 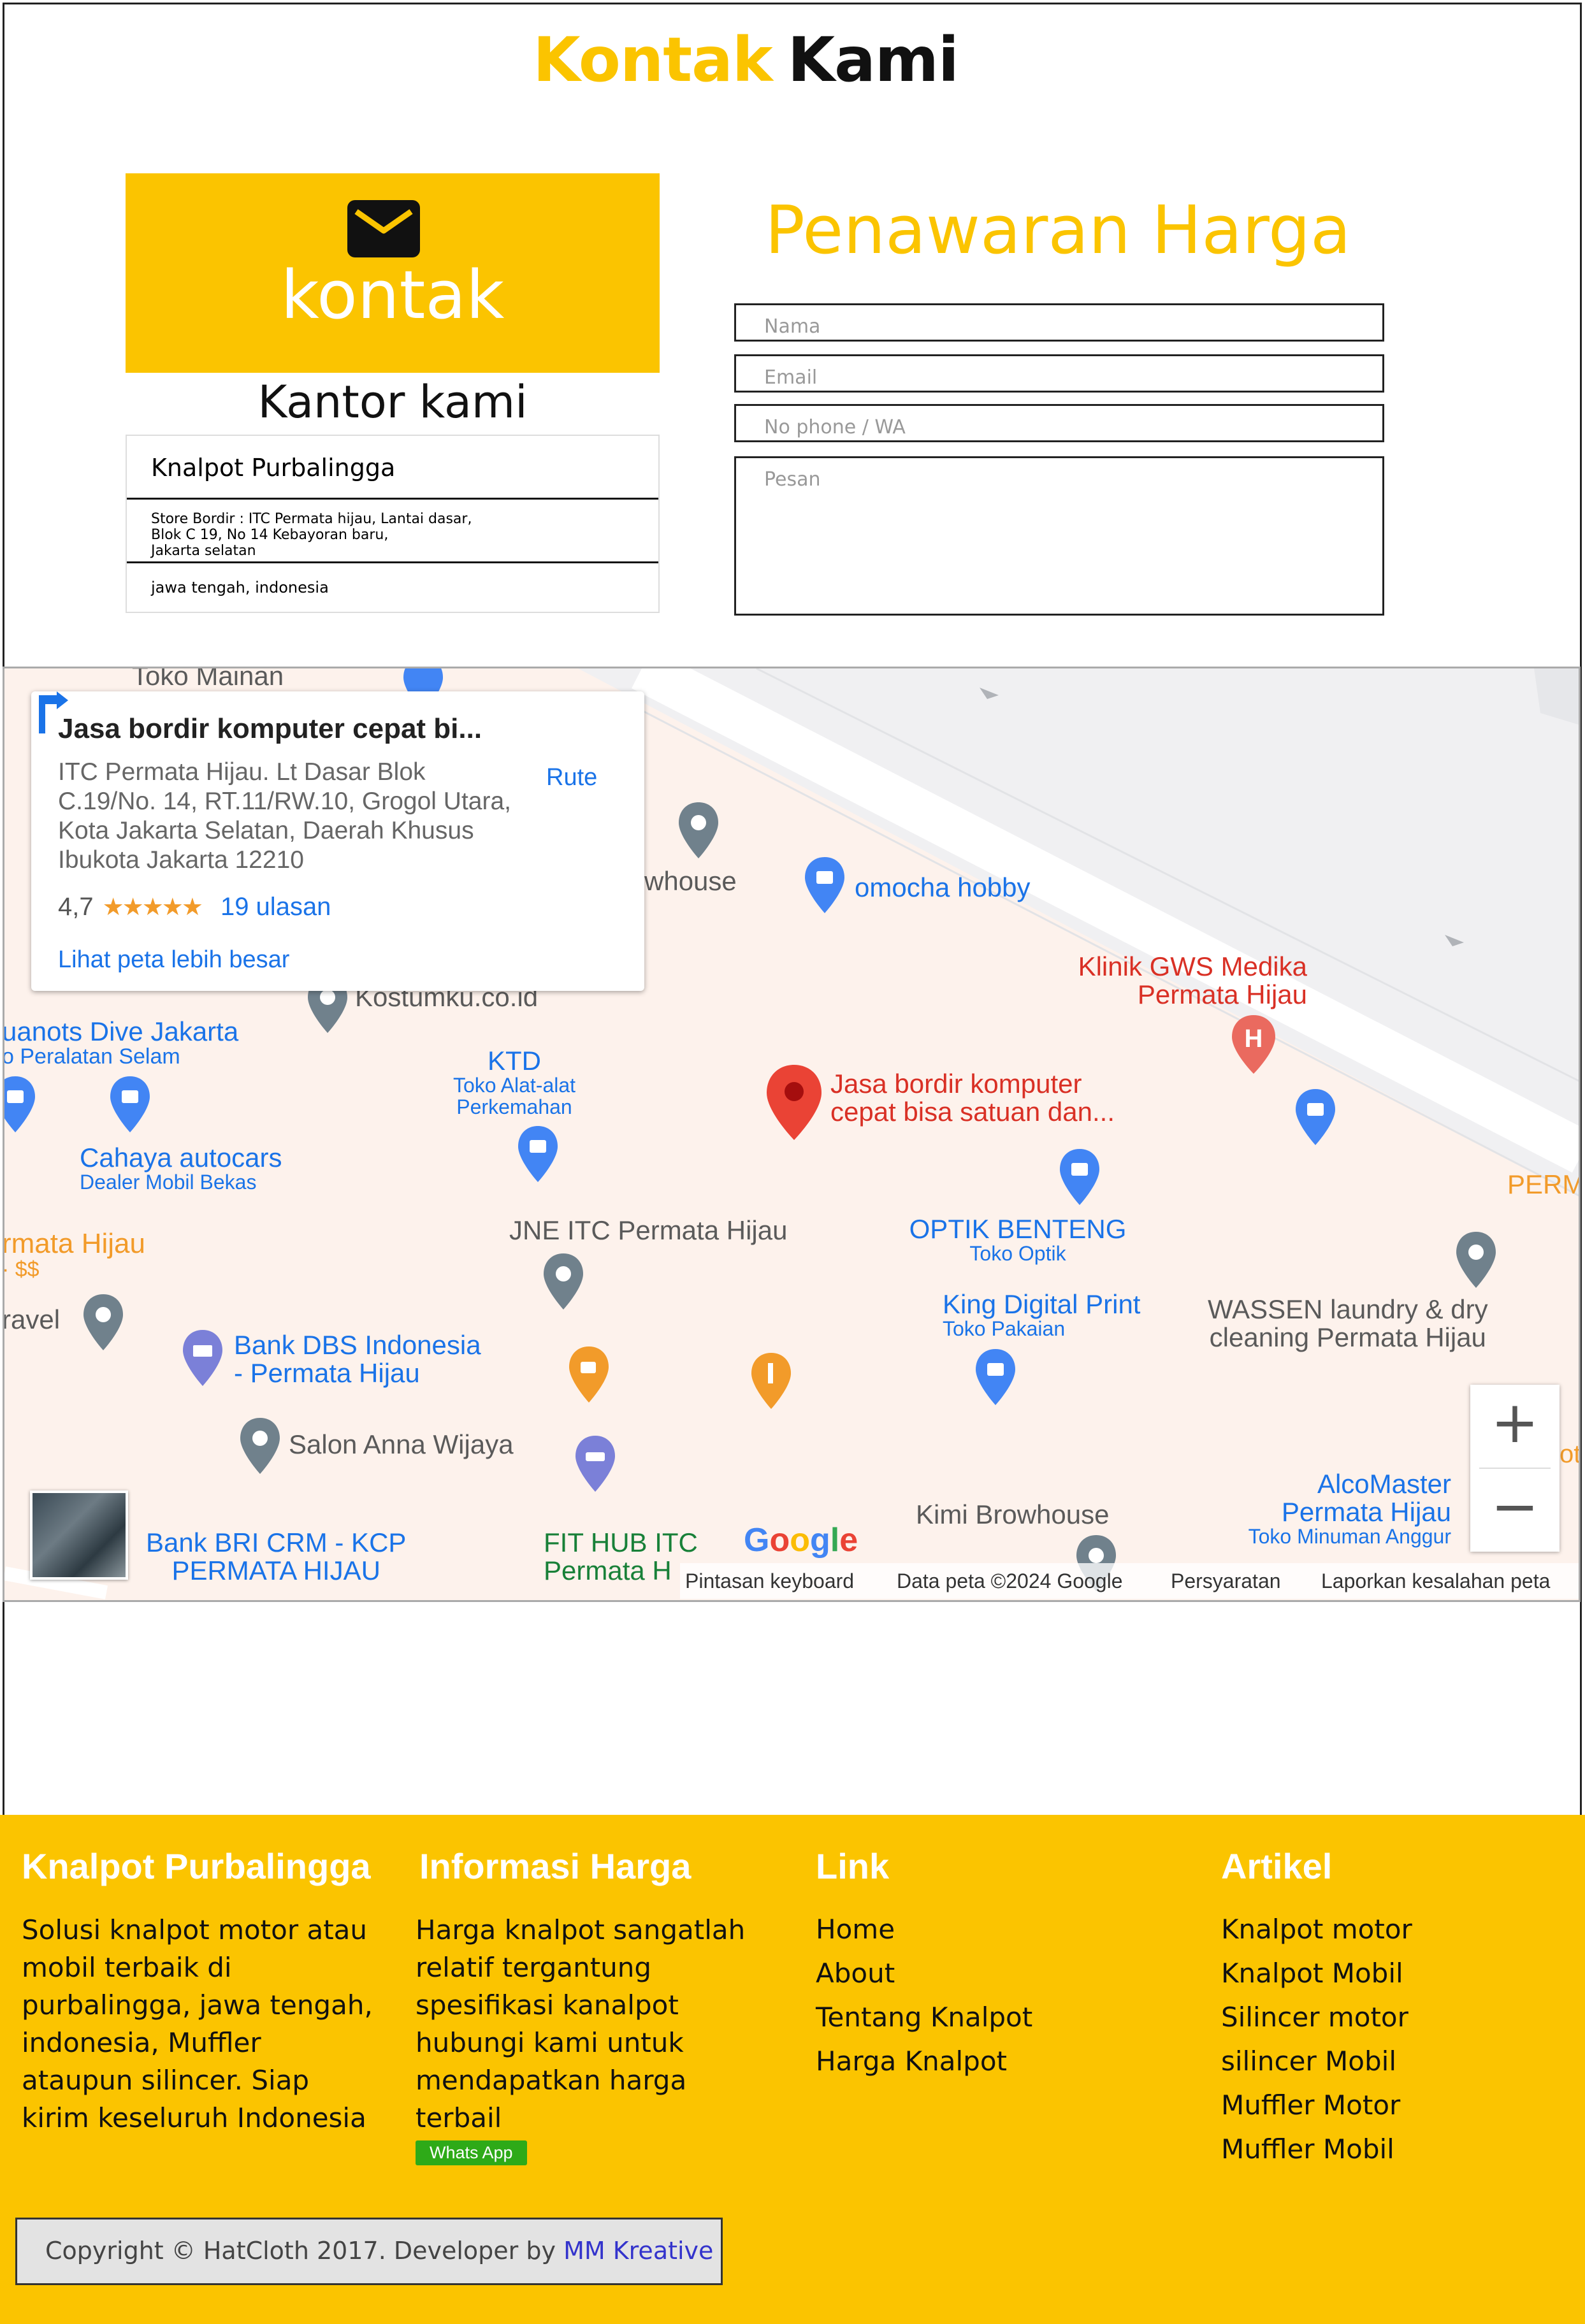 I want to click on map-label: Bank BRI CRM - KCP PERMATA HIJAU, so click(x=276, y=1557).